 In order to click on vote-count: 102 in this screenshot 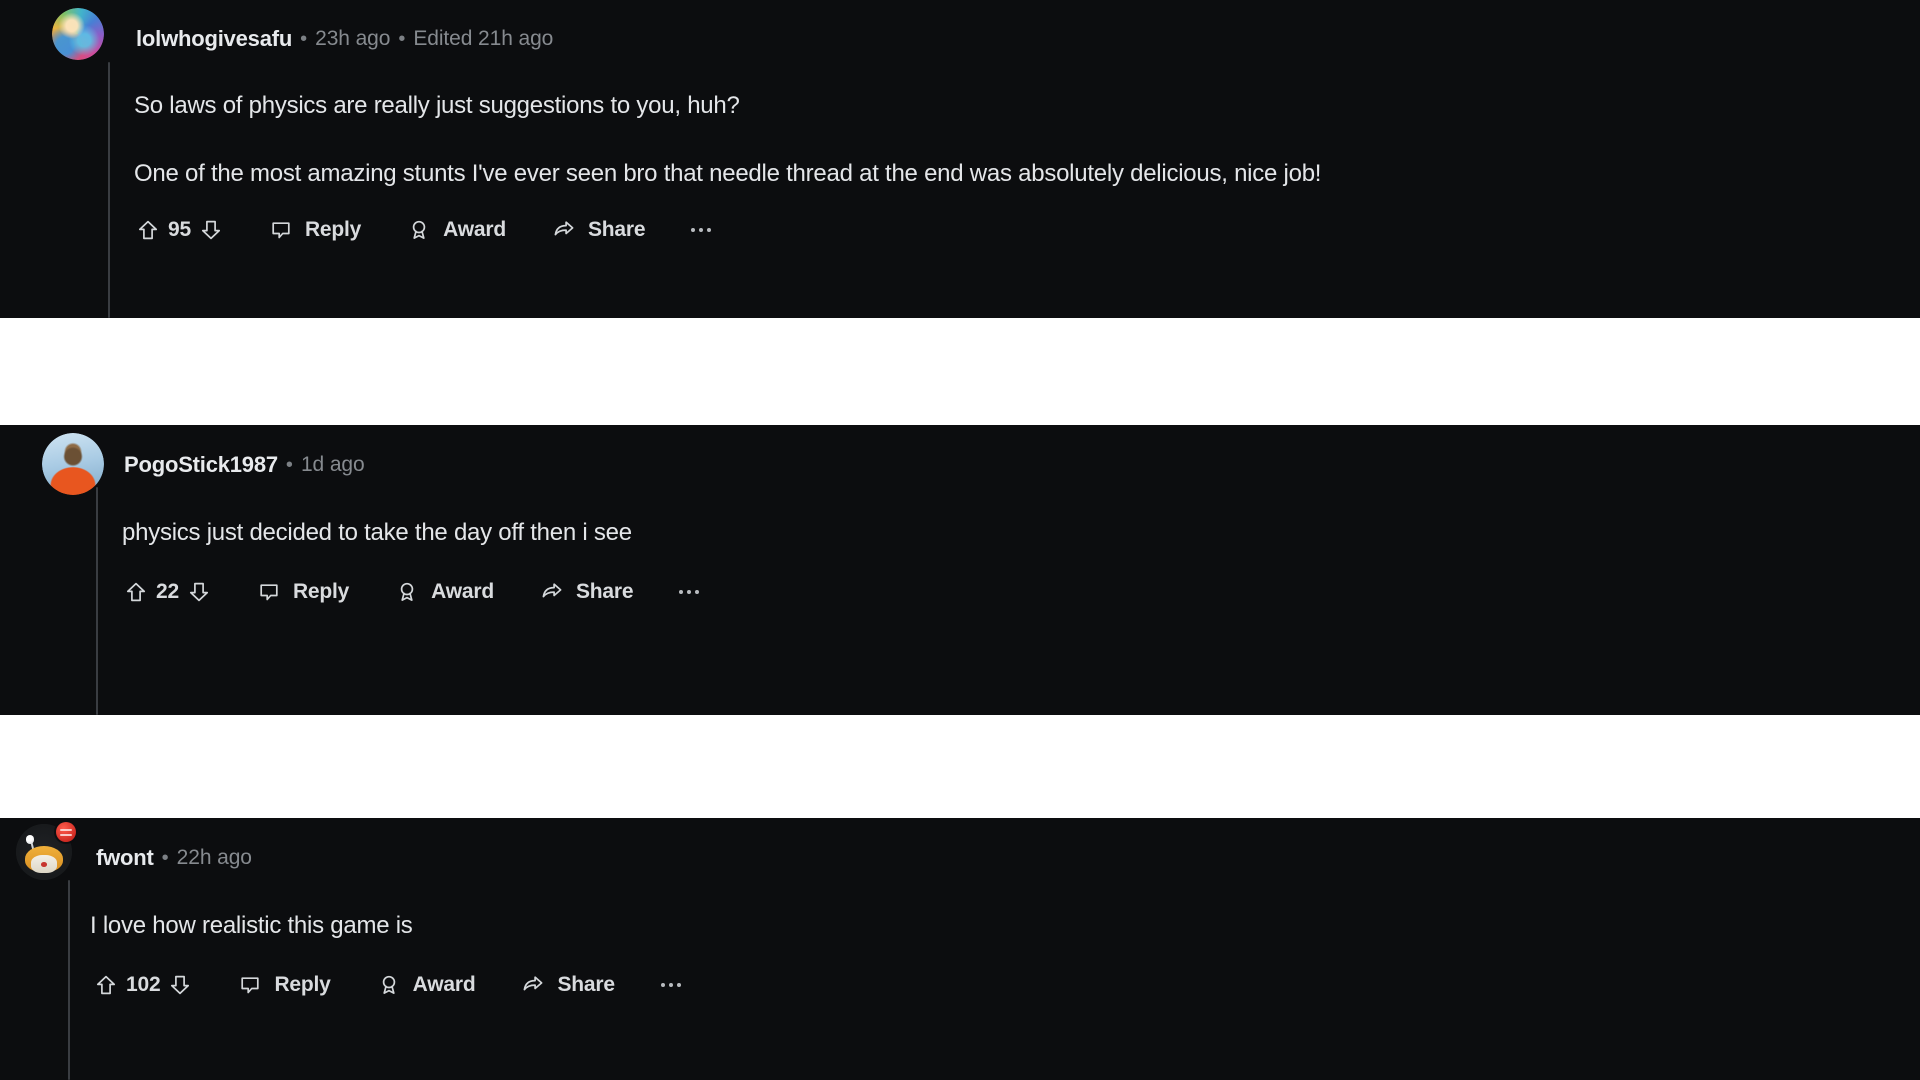, I will do `click(143, 984)`.